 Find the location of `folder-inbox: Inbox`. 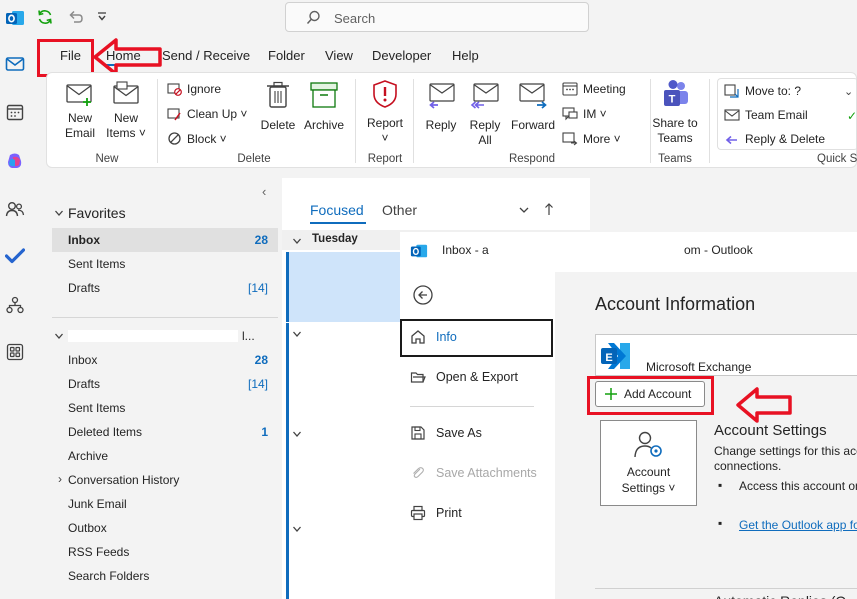

folder-inbox: Inbox is located at coordinates (82, 360).